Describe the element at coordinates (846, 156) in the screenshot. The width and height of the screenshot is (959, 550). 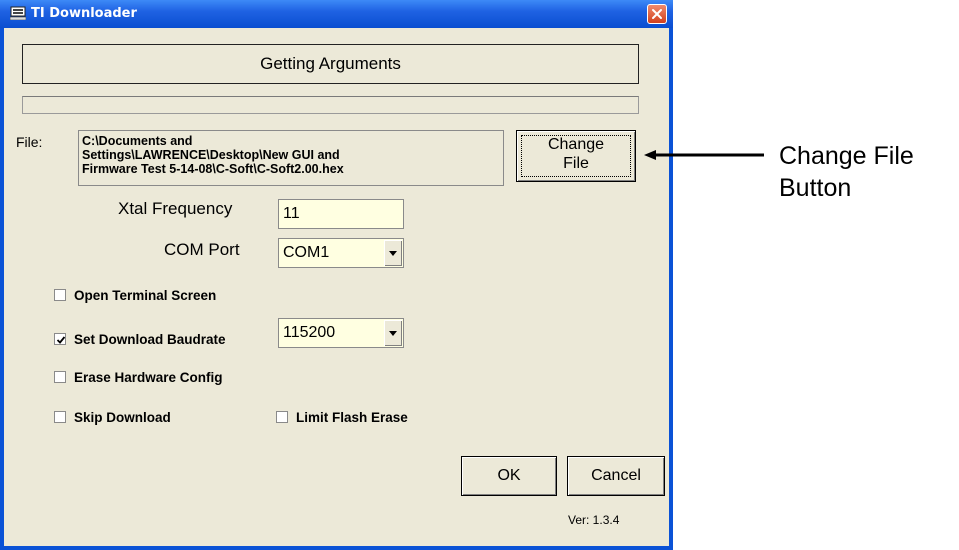
I see `annotation-line: Change File` at that location.